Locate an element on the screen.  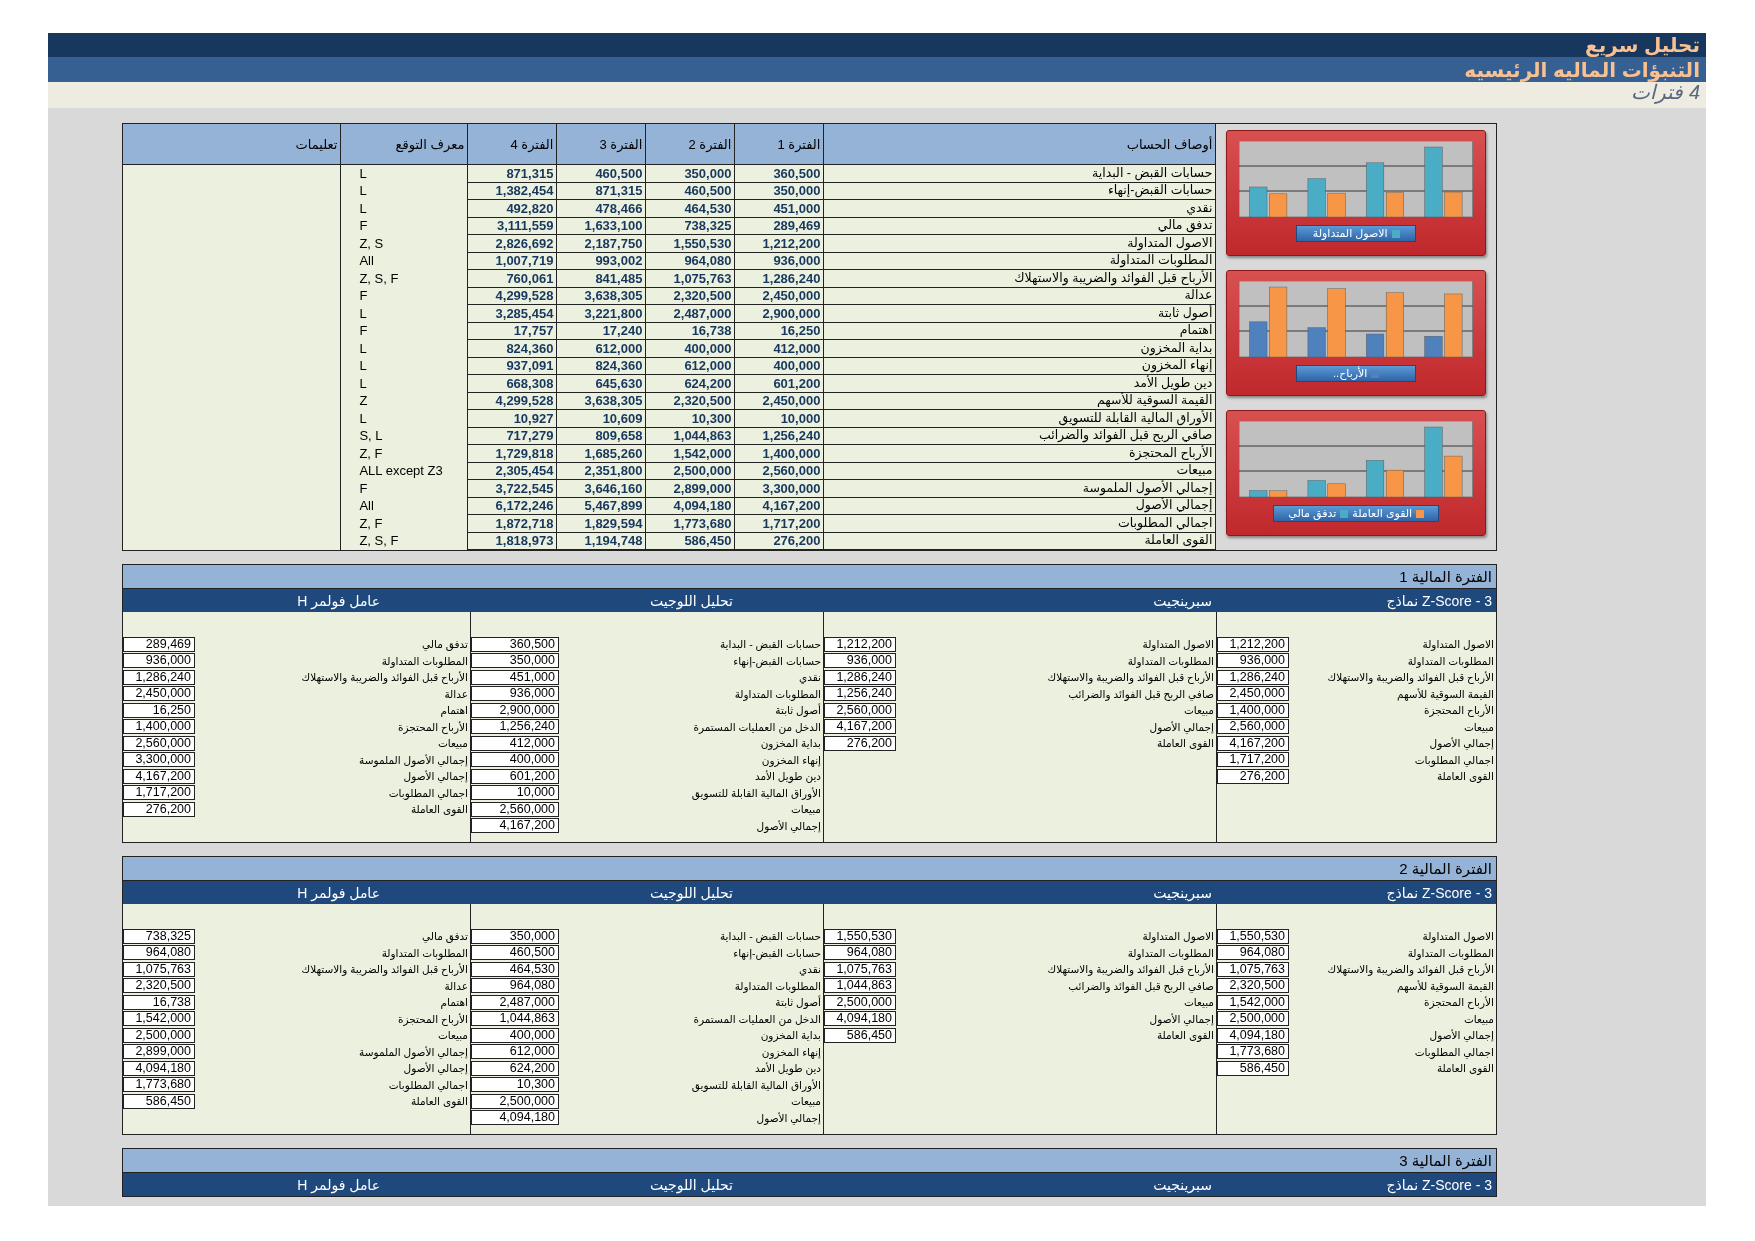
table-cell: 3,111,559 is located at coordinates (512, 226).